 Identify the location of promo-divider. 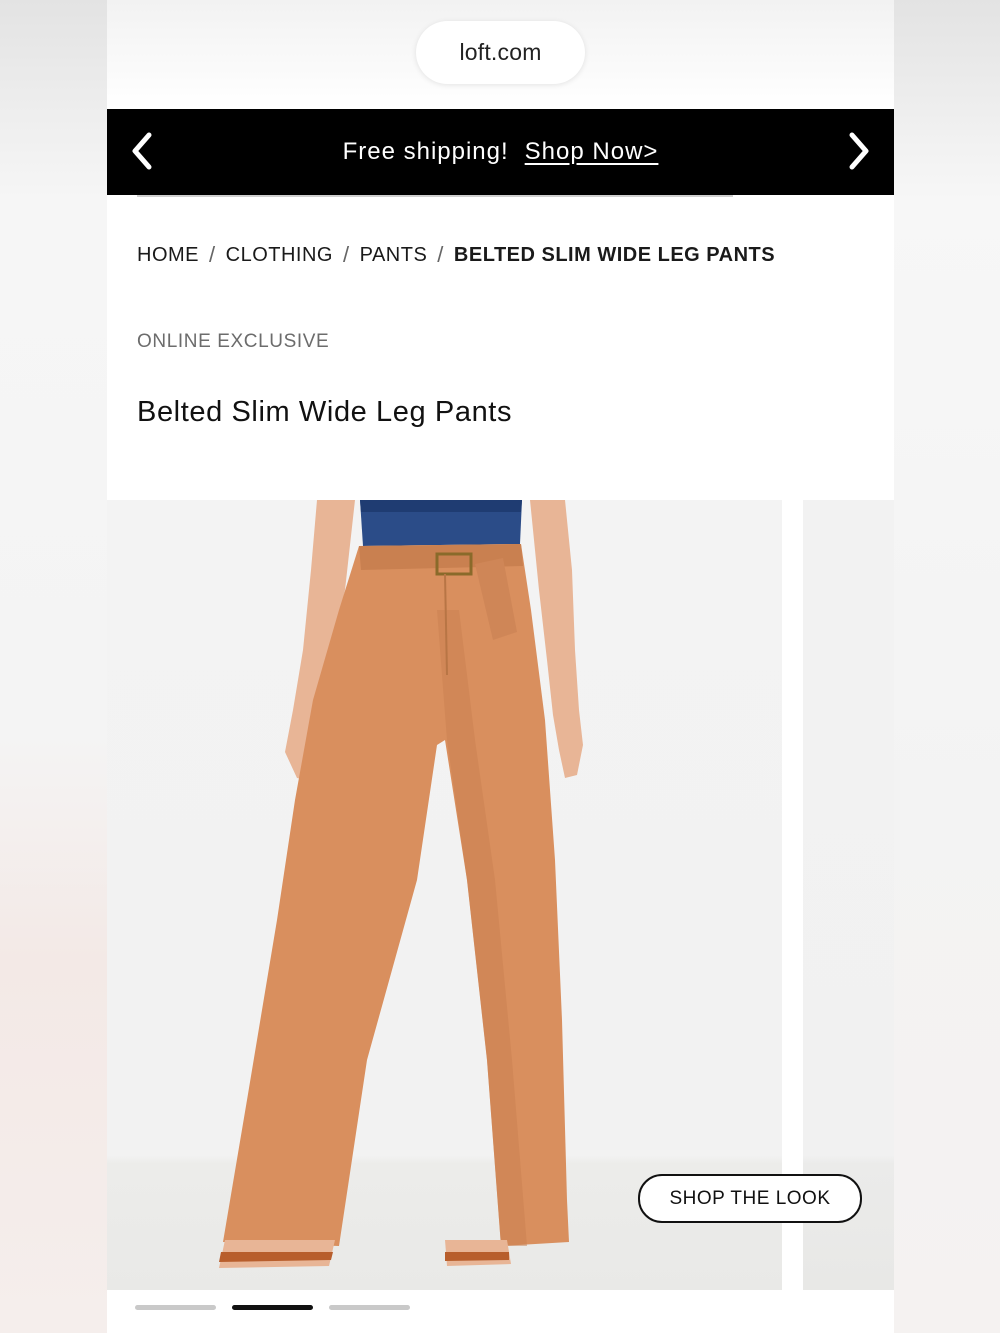
(435, 196).